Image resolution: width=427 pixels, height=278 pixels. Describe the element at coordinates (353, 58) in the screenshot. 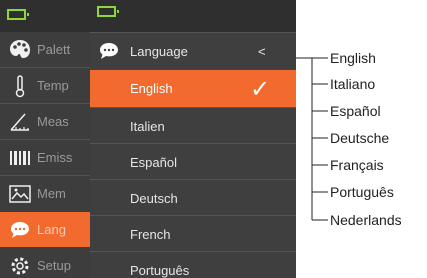

I see `callout-label: English` at that location.